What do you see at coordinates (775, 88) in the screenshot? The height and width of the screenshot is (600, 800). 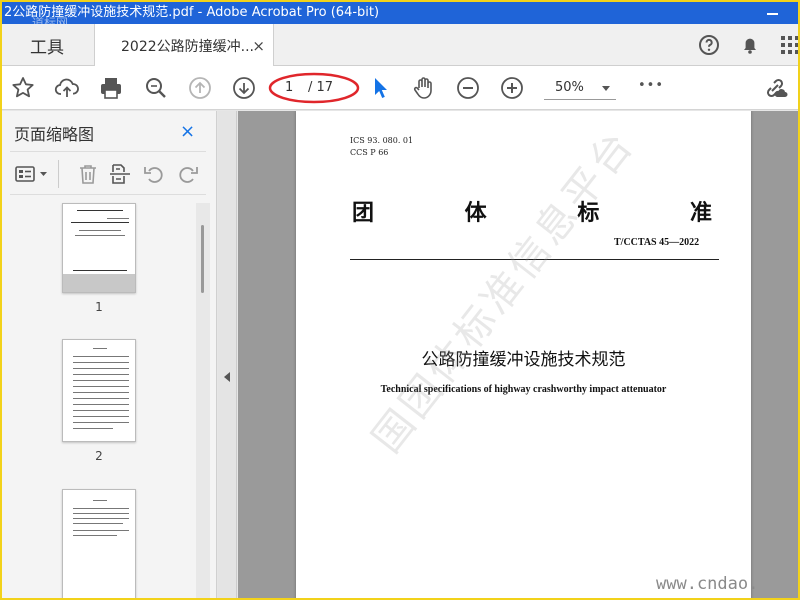 I see `share-link-icon` at bounding box center [775, 88].